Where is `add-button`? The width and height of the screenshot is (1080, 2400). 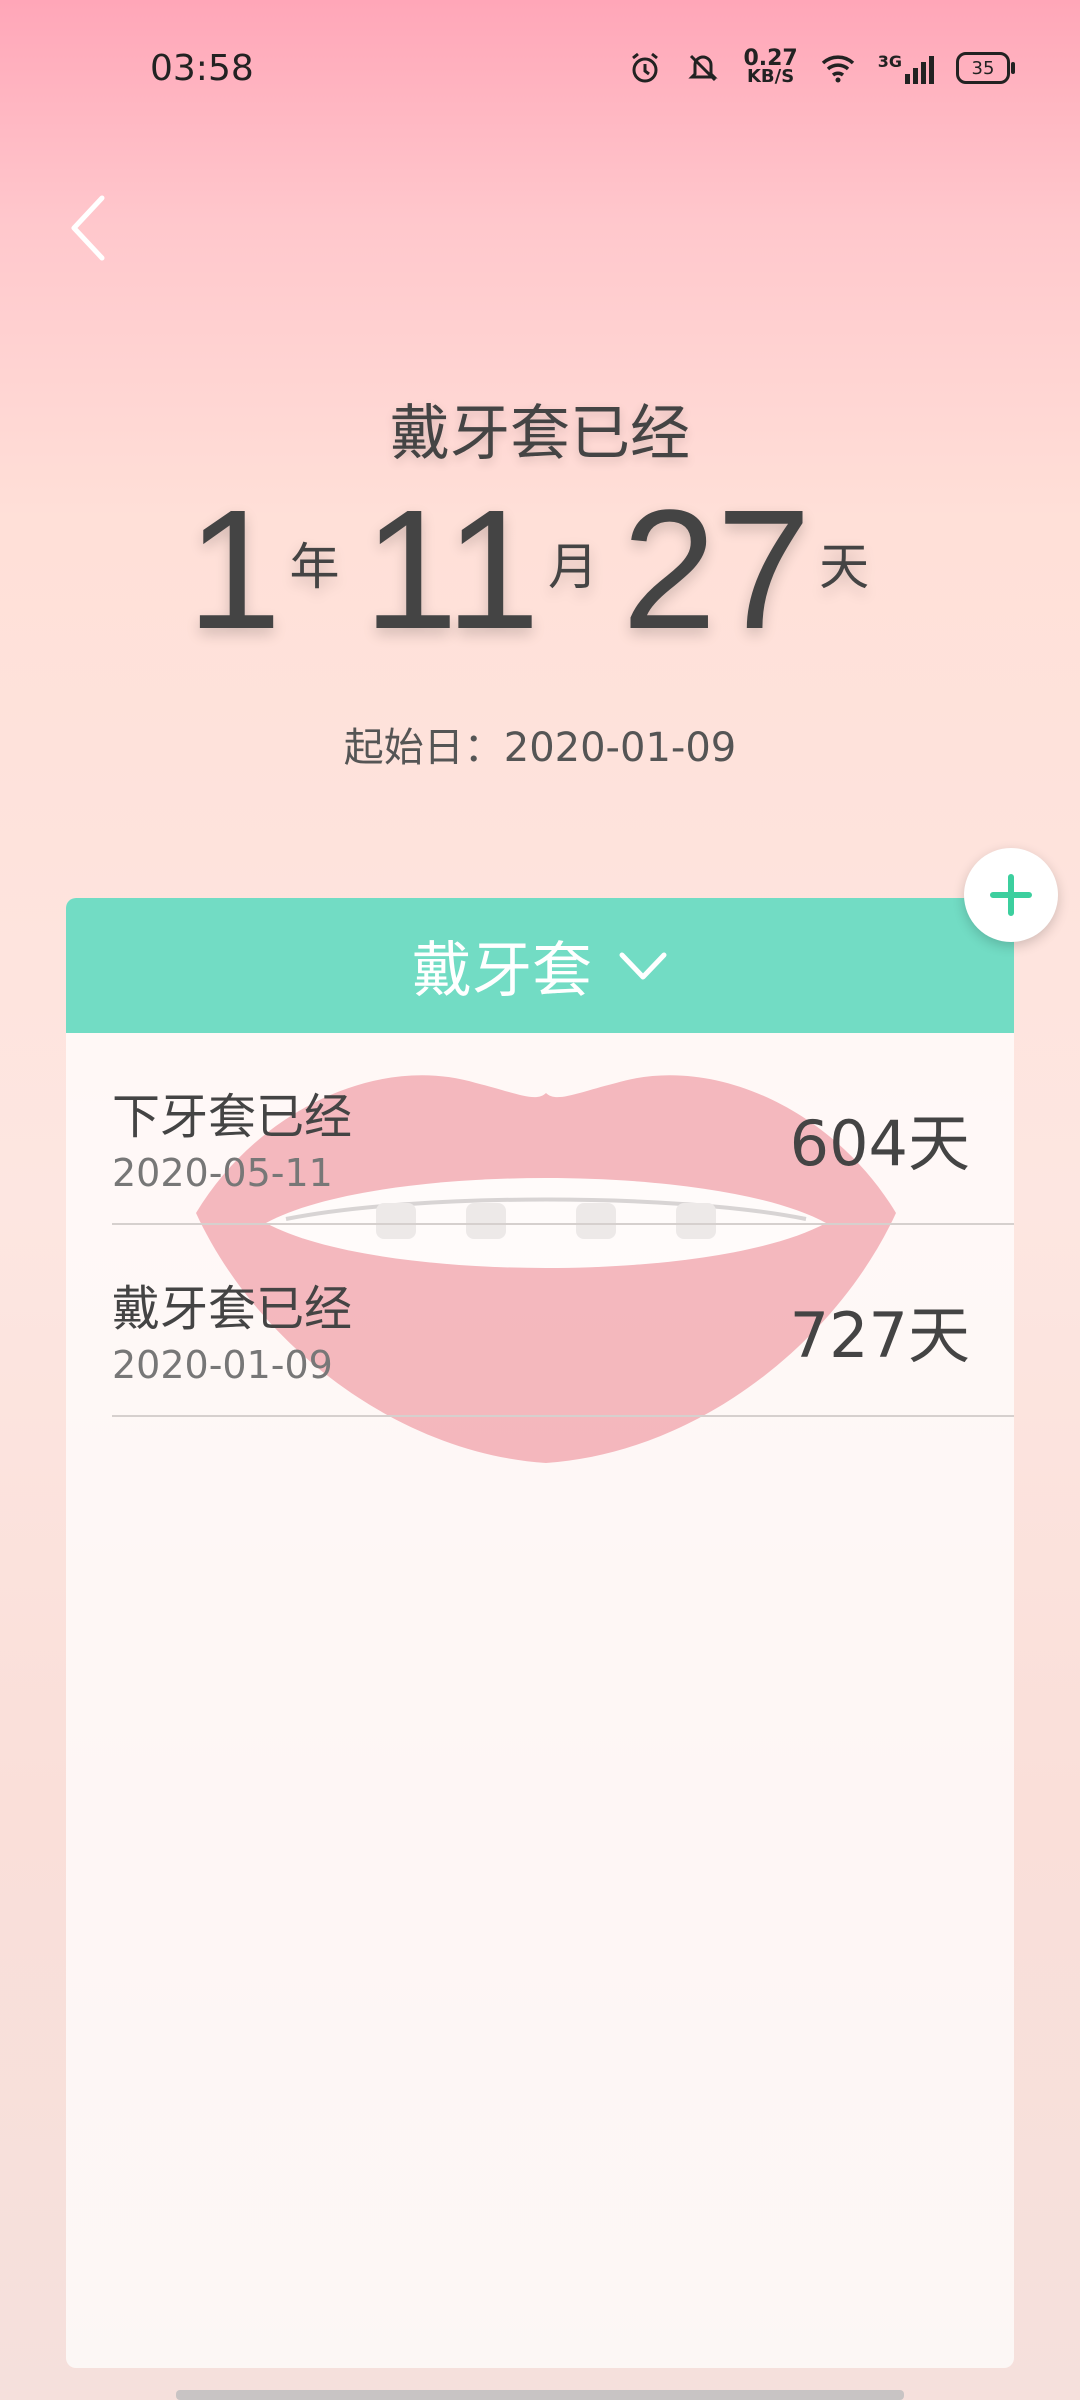 add-button is located at coordinates (1011, 895).